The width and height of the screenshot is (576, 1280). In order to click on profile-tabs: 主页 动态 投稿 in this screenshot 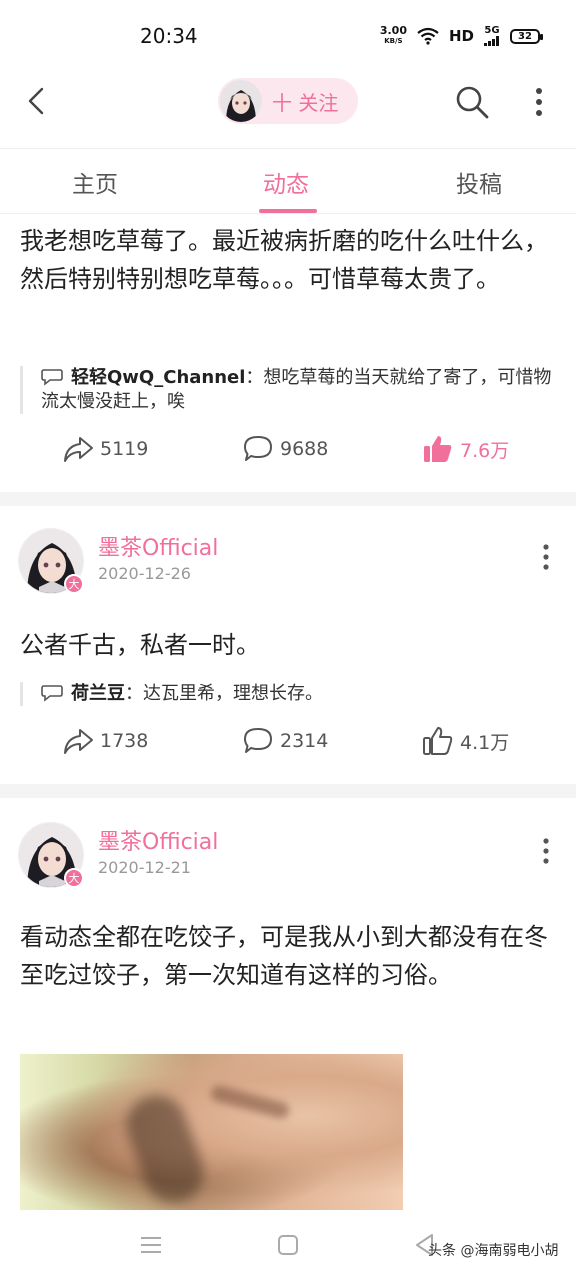, I will do `click(288, 181)`.